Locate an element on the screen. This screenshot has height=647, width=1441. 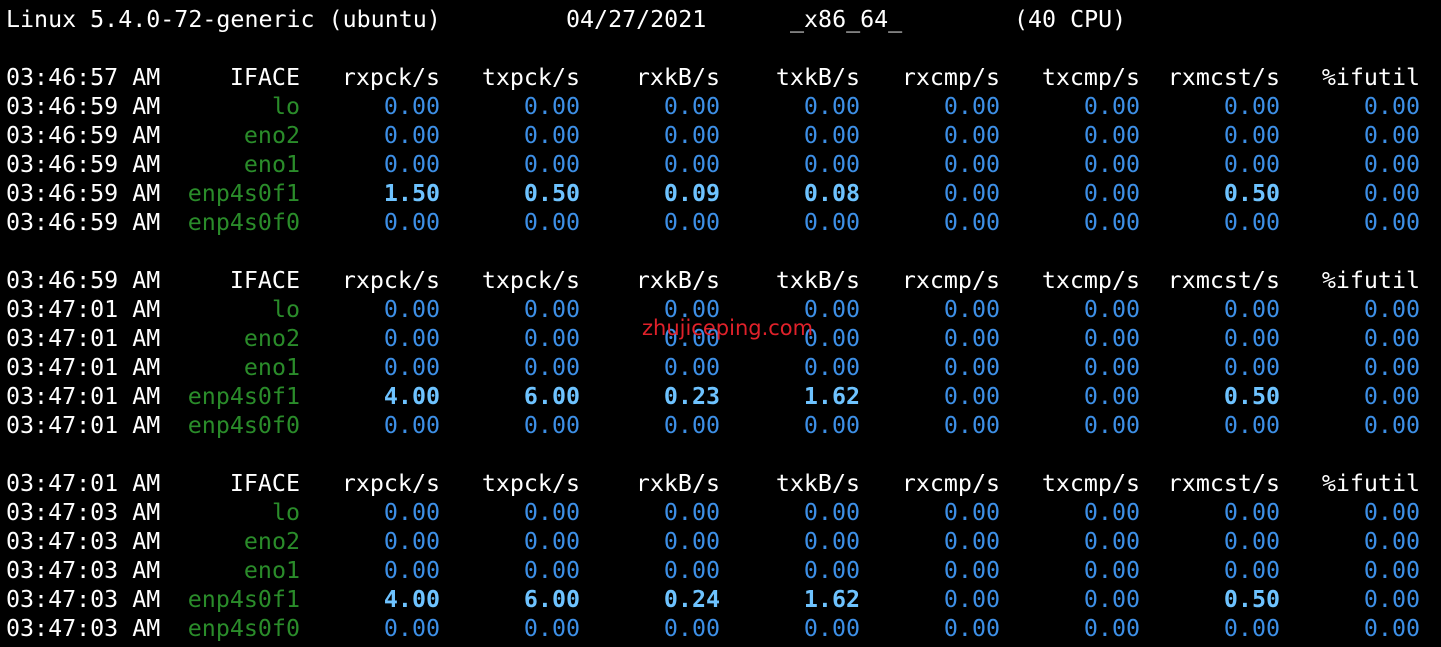
interface-name: eno2 is located at coordinates (271, 135).